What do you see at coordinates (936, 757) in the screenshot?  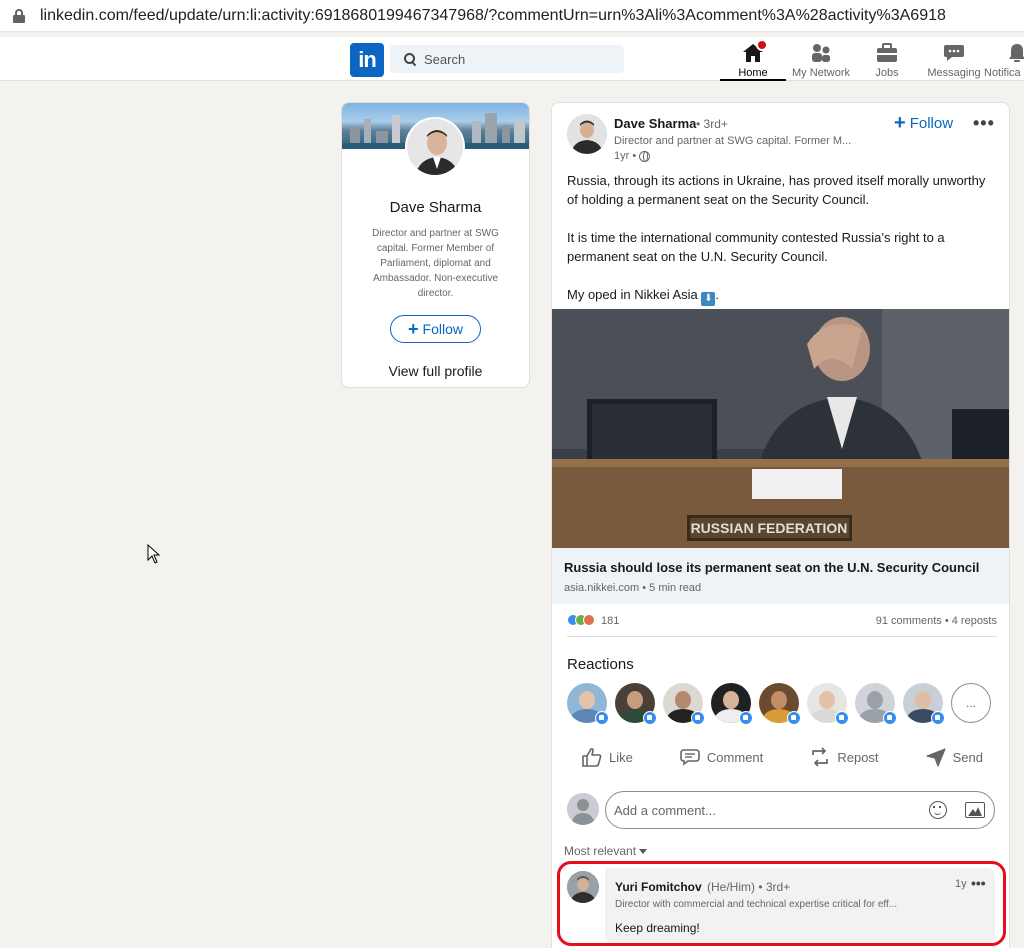 I see `send-icon` at bounding box center [936, 757].